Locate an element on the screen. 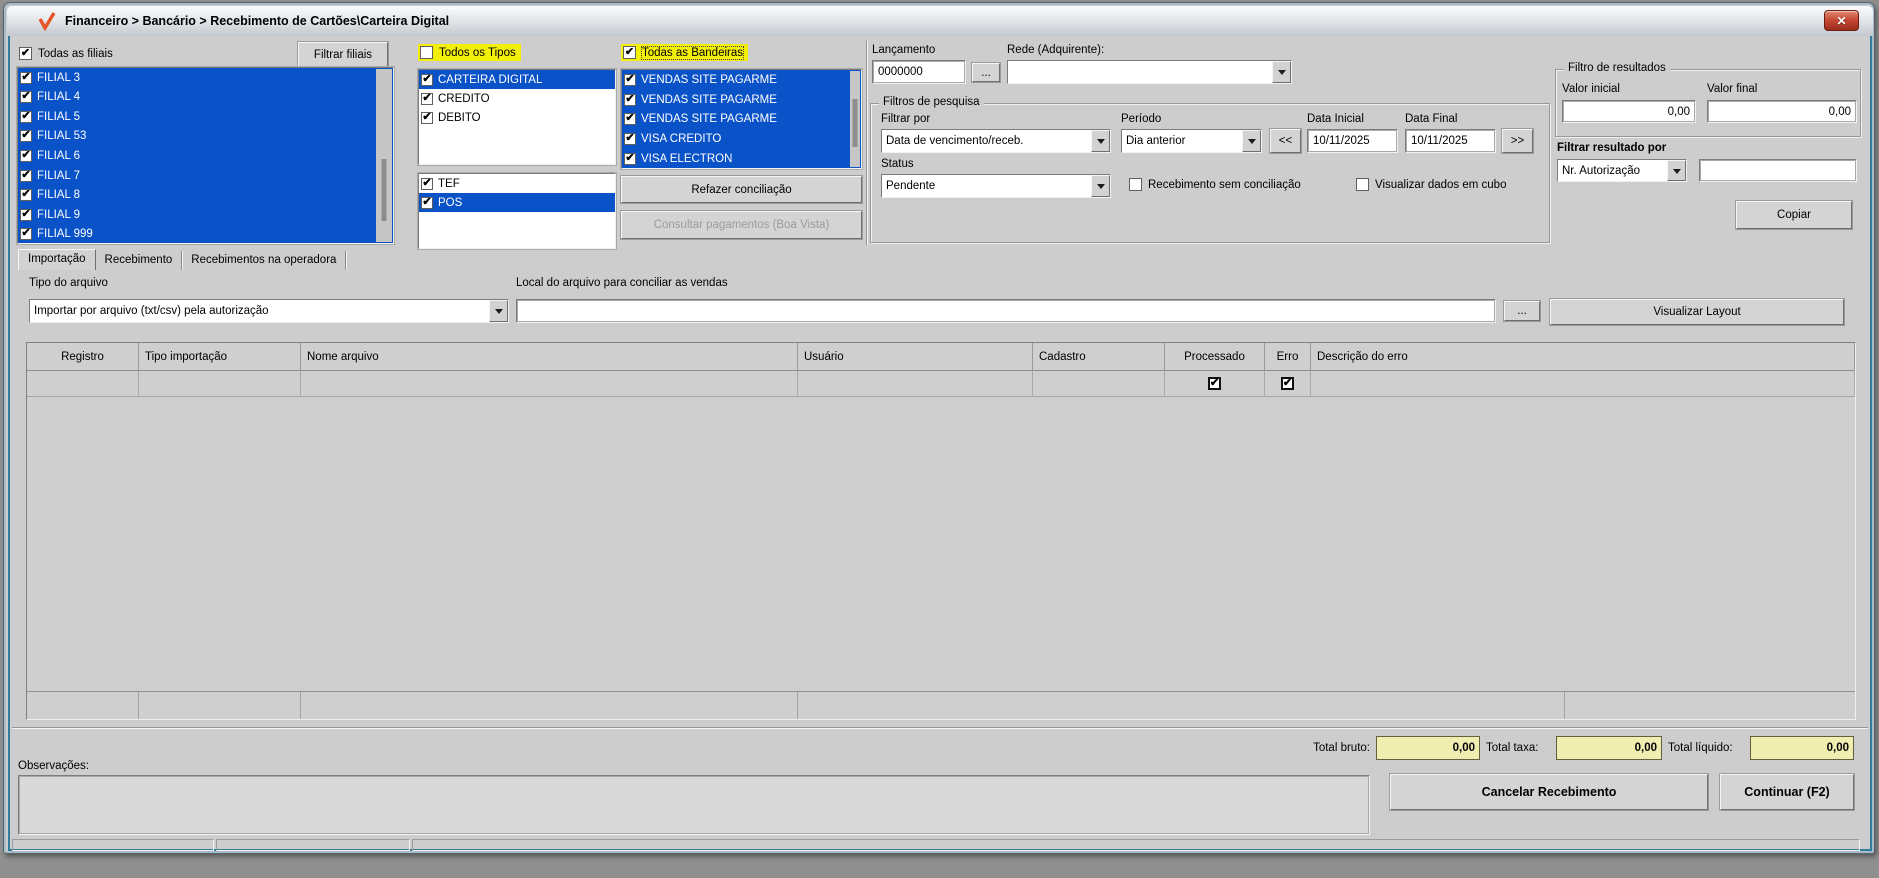 The width and height of the screenshot is (1879, 878). column-header: Descrição do erro is located at coordinates (1583, 356).